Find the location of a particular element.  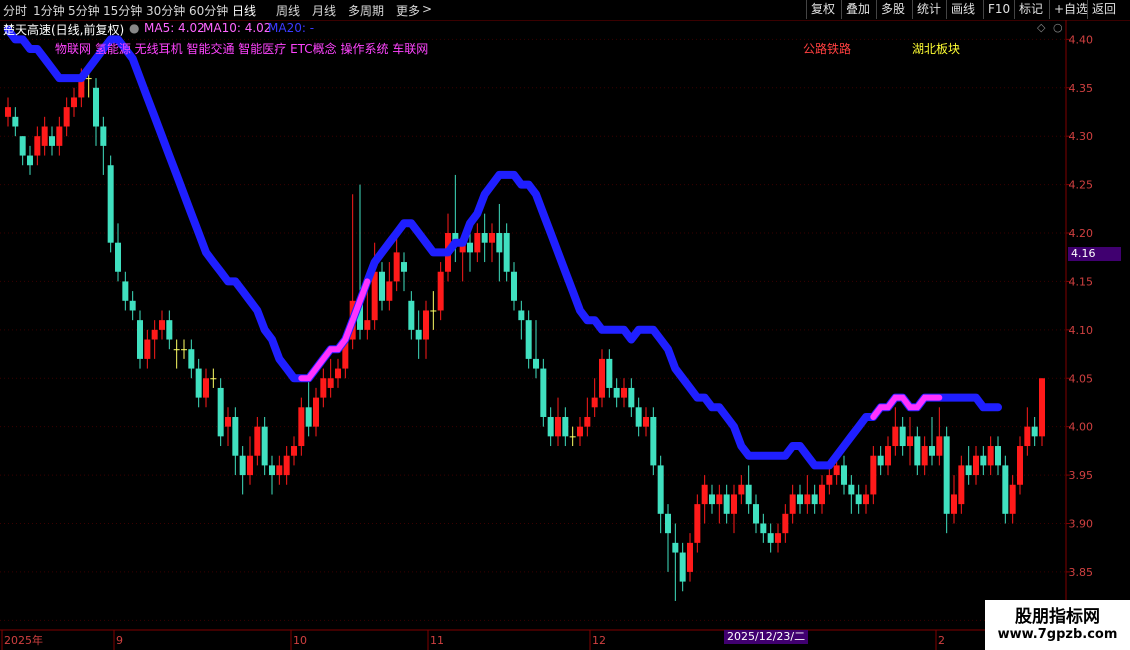

watermark-url: www.7gpzb.com is located at coordinates (1057, 634).